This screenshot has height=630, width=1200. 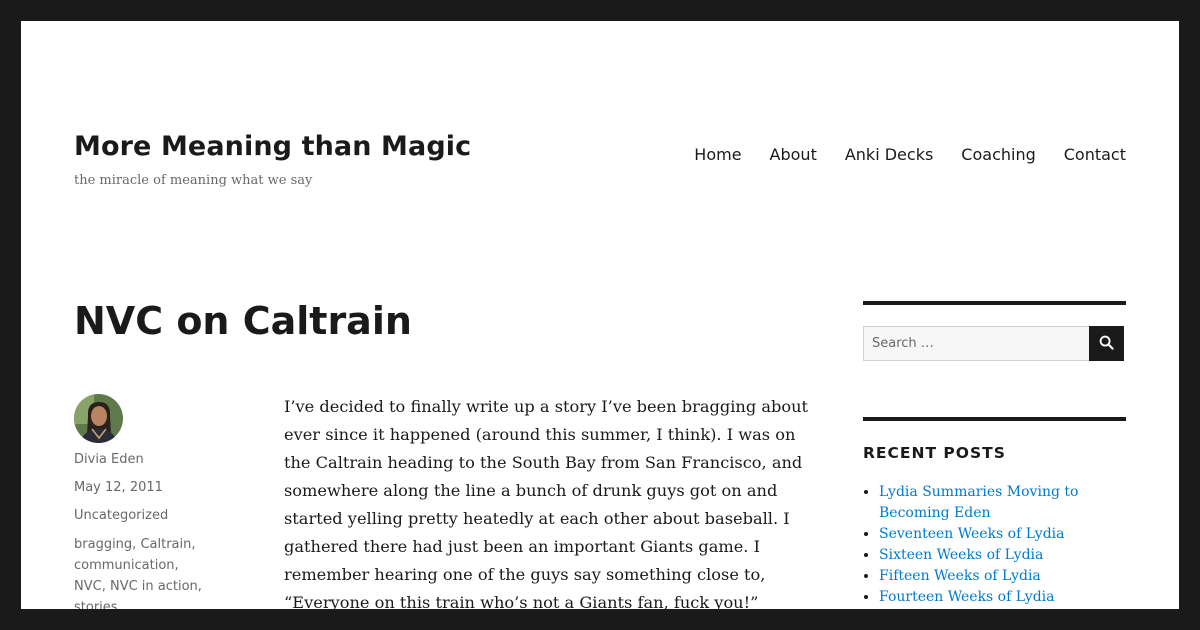 I want to click on list-item: Fourteen Weeks of Lydia, so click(x=1002, y=597).